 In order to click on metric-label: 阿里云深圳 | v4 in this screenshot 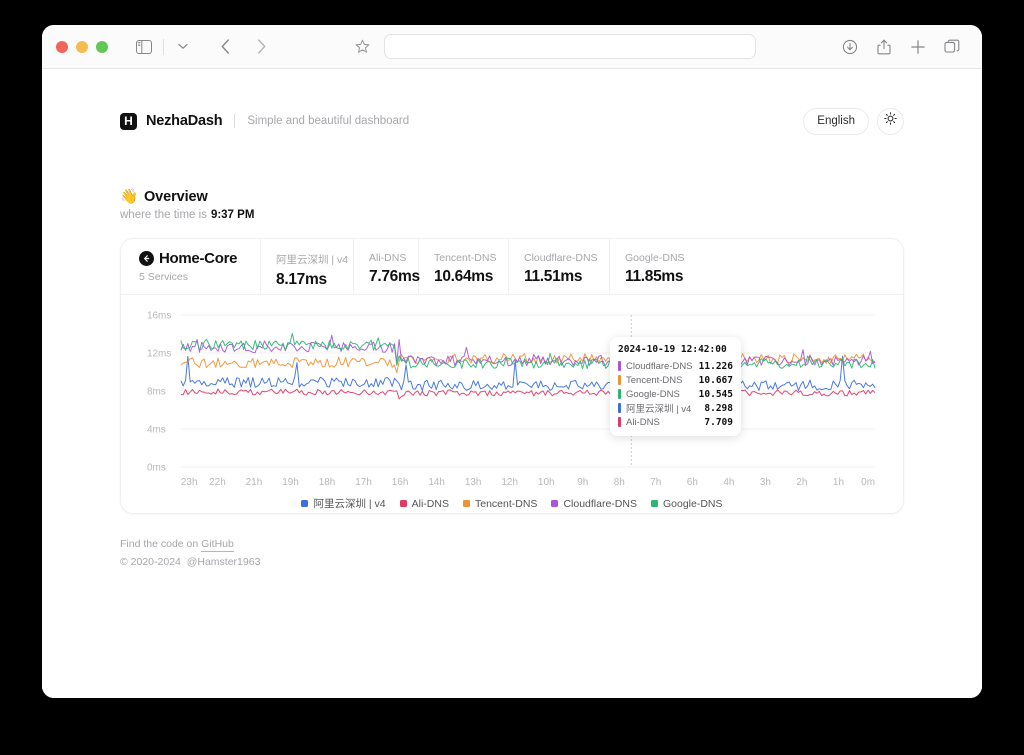, I will do `click(312, 260)`.